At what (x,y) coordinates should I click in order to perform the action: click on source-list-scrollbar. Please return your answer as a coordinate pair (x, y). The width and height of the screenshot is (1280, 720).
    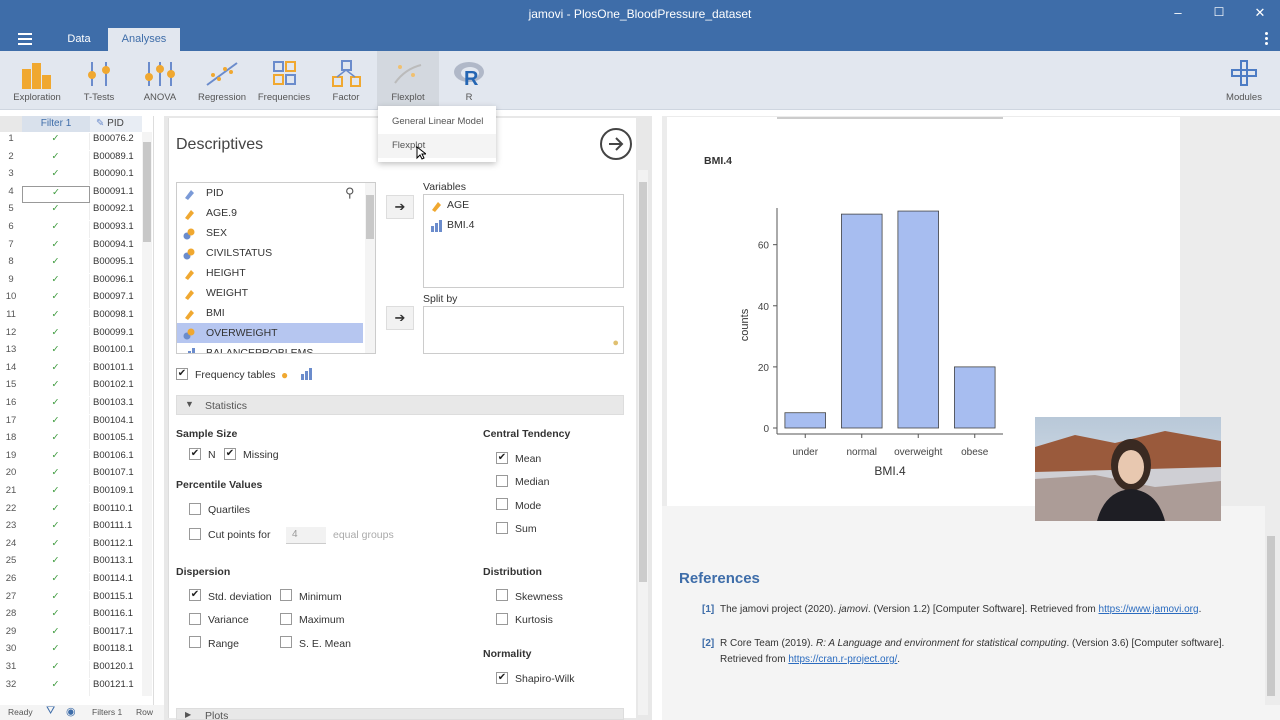
    Looking at the image, I should click on (370, 268).